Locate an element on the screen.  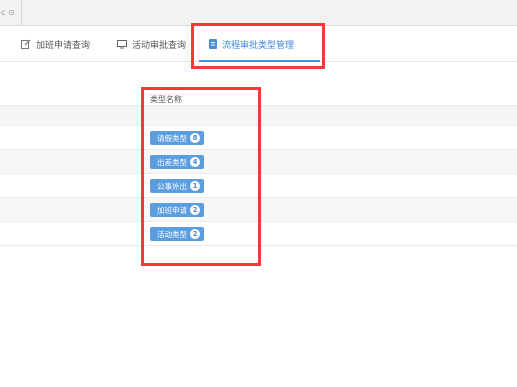
count-badge: 1 is located at coordinates (195, 186).